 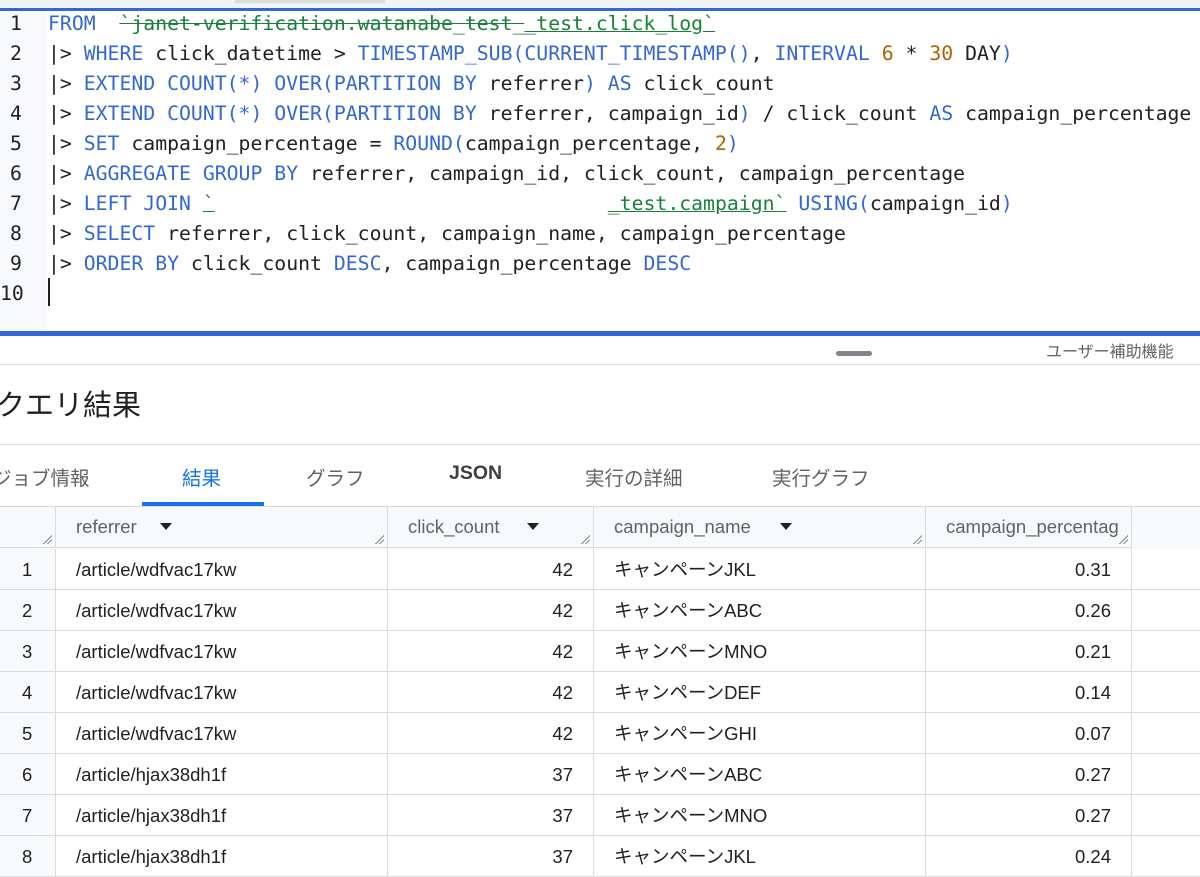 What do you see at coordinates (703, 83) in the screenshot?
I see `code-token: click_count` at bounding box center [703, 83].